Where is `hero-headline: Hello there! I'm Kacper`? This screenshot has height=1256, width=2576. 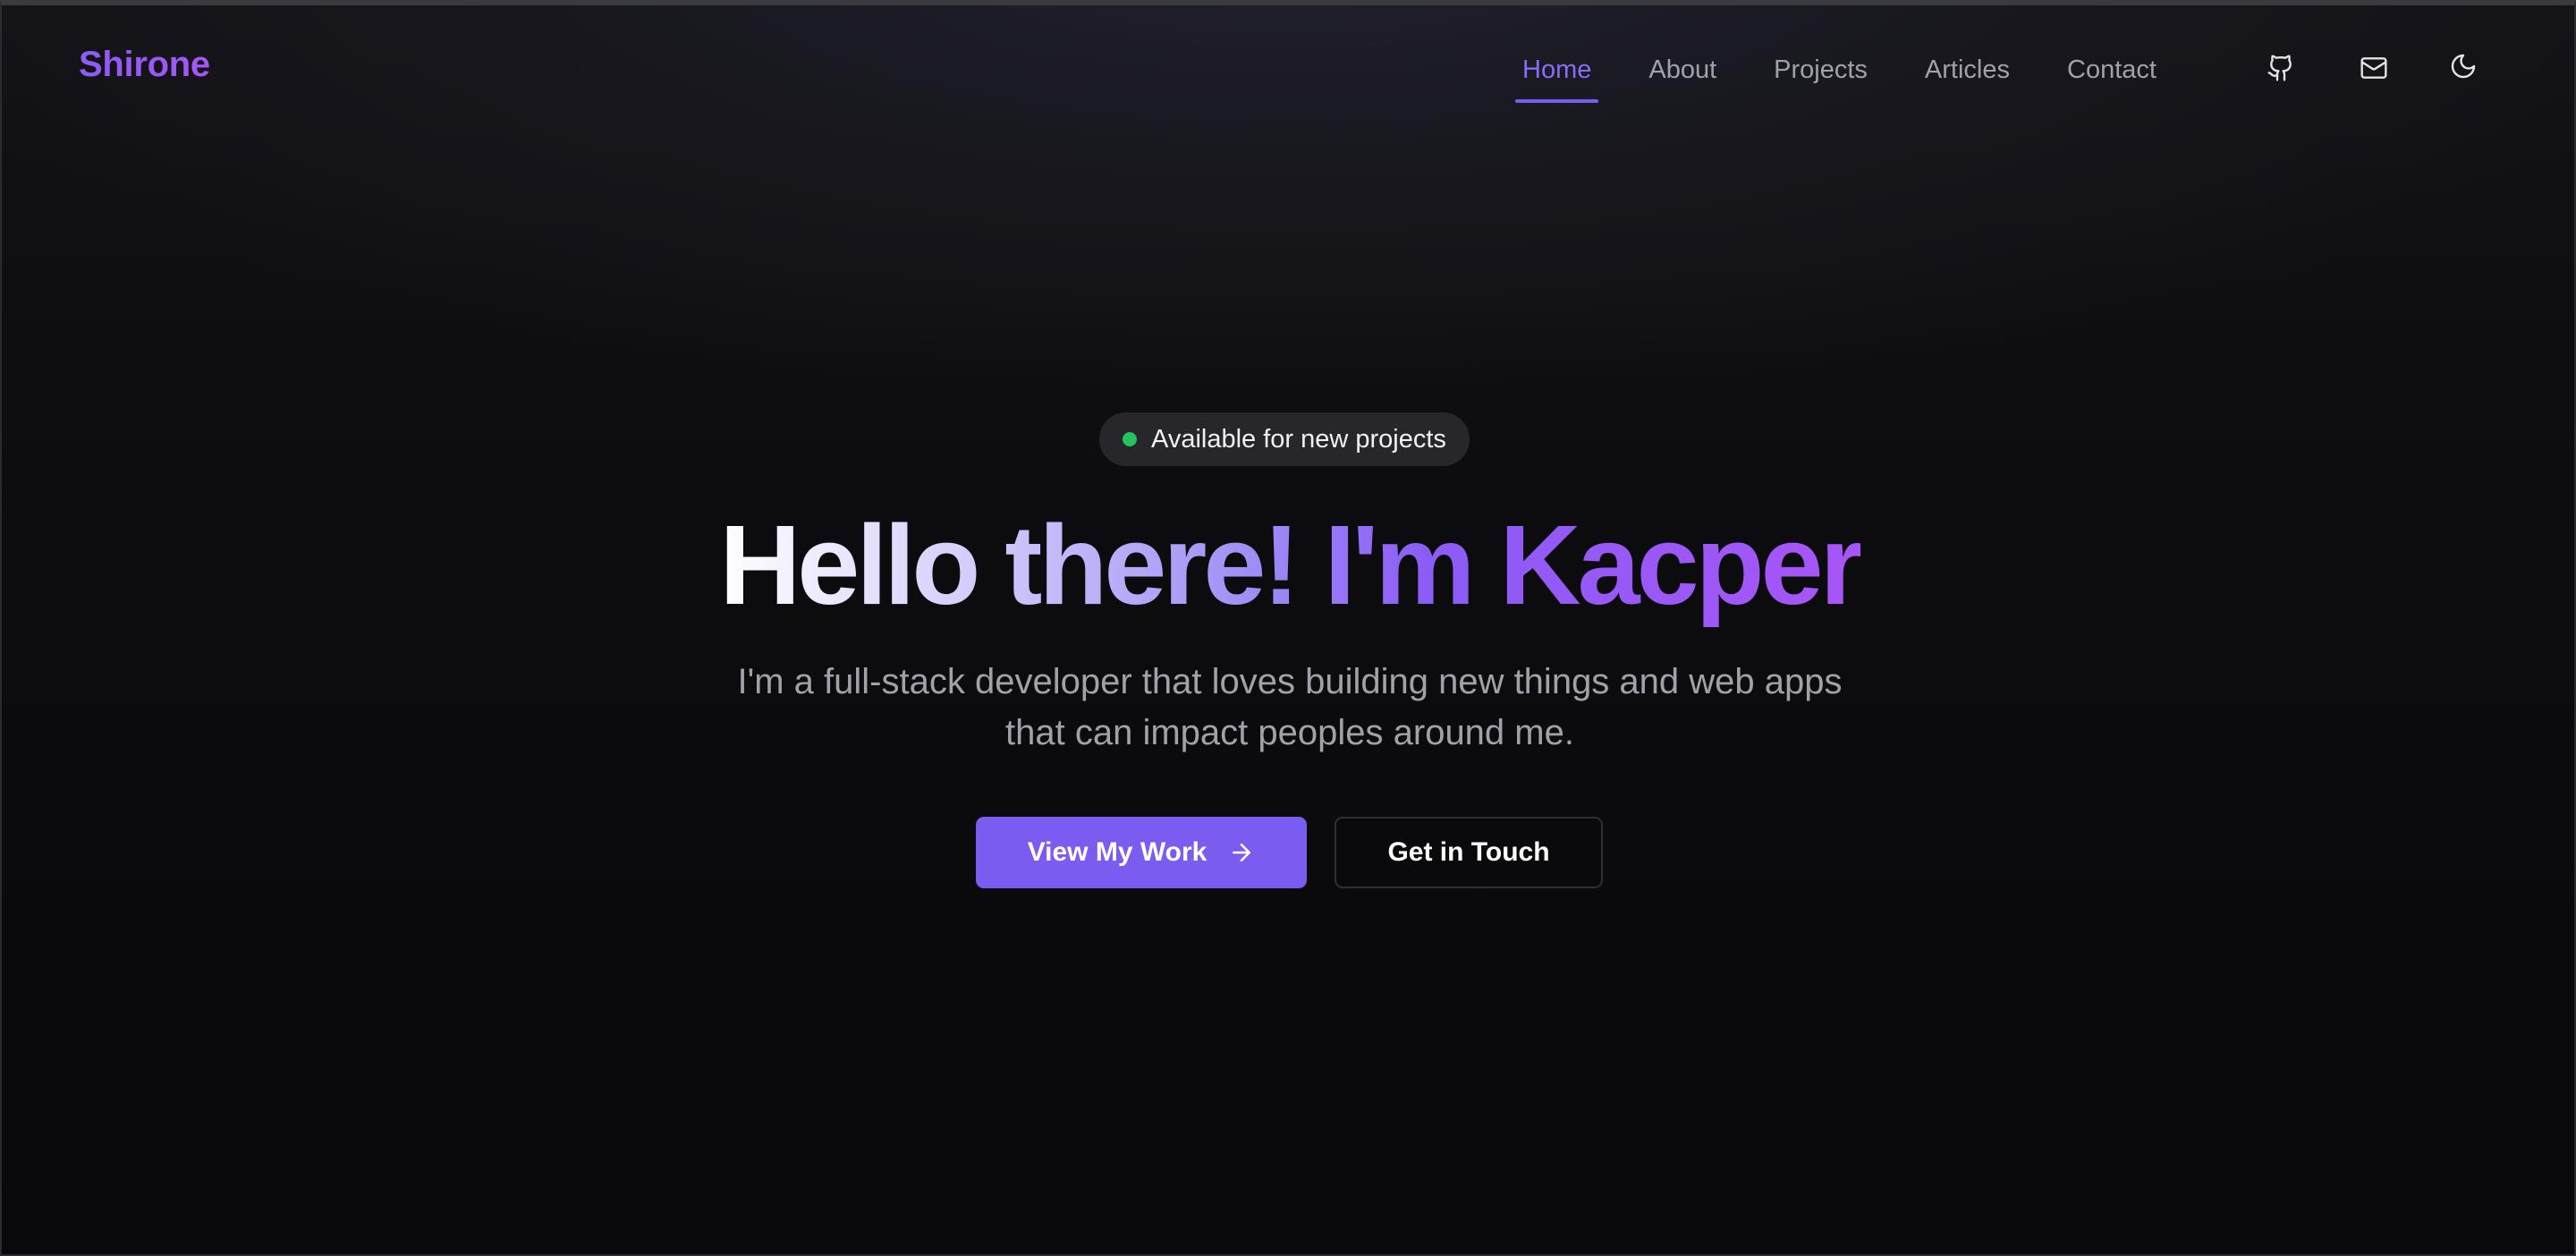
hero-headline: Hello there! I'm Kacper is located at coordinates (1288, 565).